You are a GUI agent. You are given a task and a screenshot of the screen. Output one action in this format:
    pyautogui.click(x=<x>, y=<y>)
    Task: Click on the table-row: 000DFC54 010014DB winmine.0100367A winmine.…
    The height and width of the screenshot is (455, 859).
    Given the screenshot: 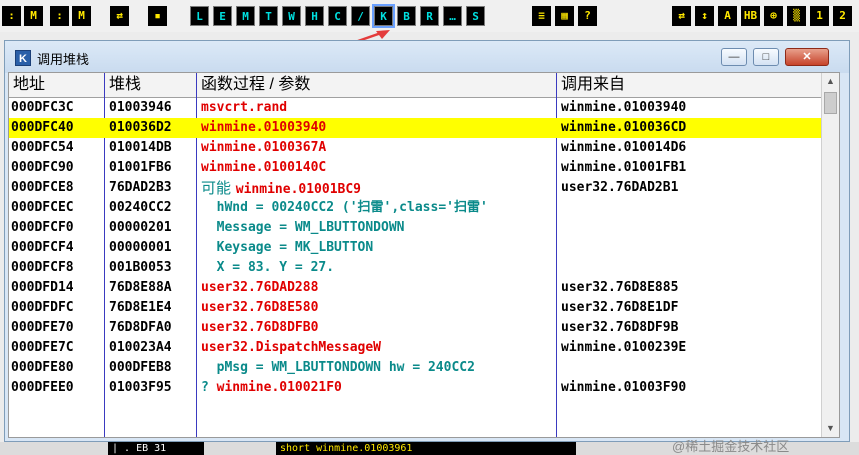 What is the action you would take?
    pyautogui.click(x=416, y=148)
    